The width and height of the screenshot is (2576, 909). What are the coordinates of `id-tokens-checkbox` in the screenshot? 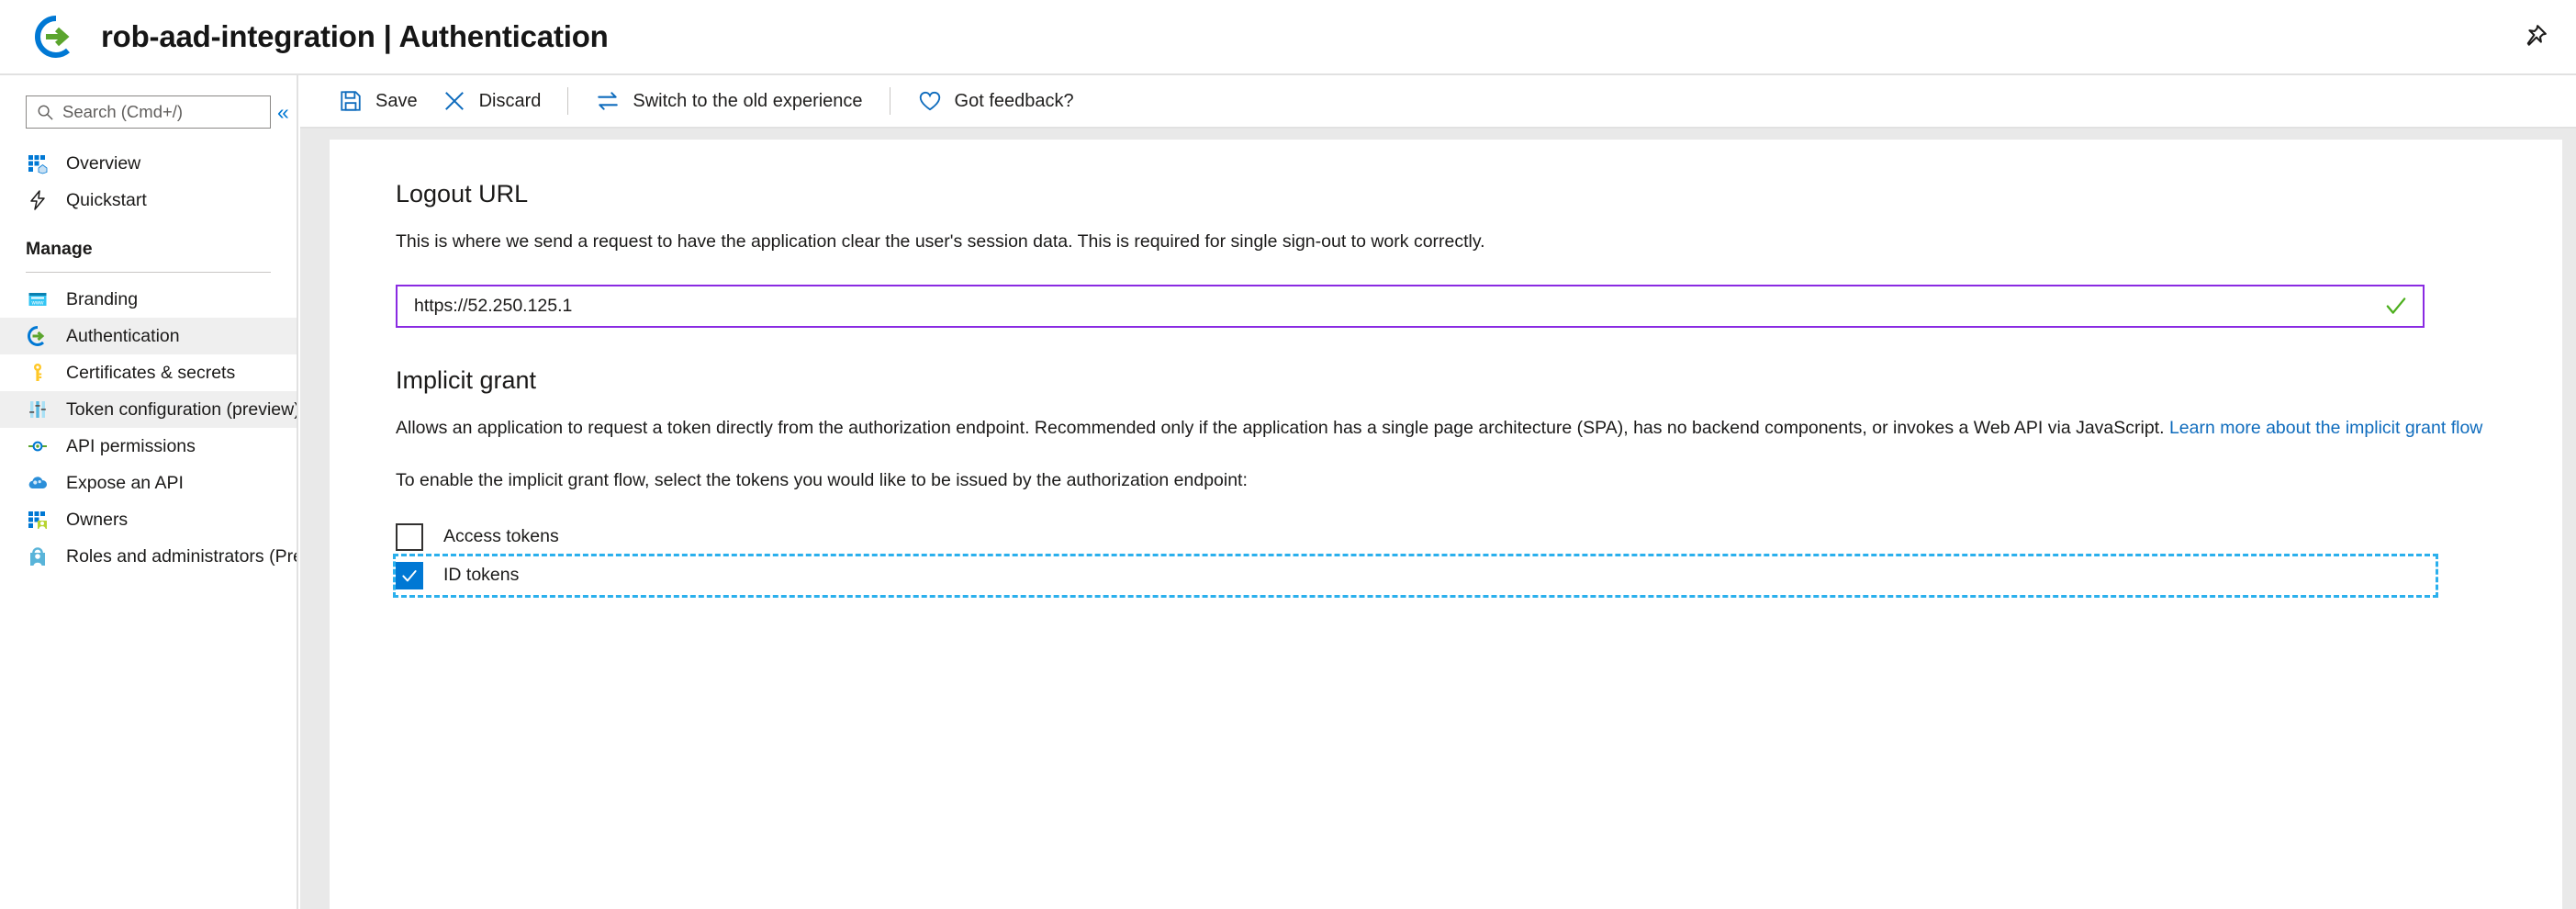 It's located at (409, 575).